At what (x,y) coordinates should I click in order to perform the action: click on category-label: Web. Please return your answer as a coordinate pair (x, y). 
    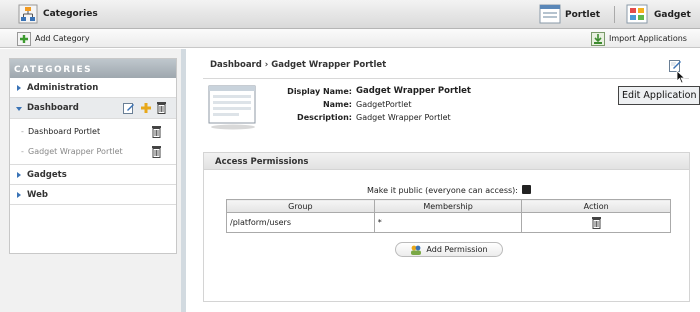
    Looking at the image, I should click on (37, 195).